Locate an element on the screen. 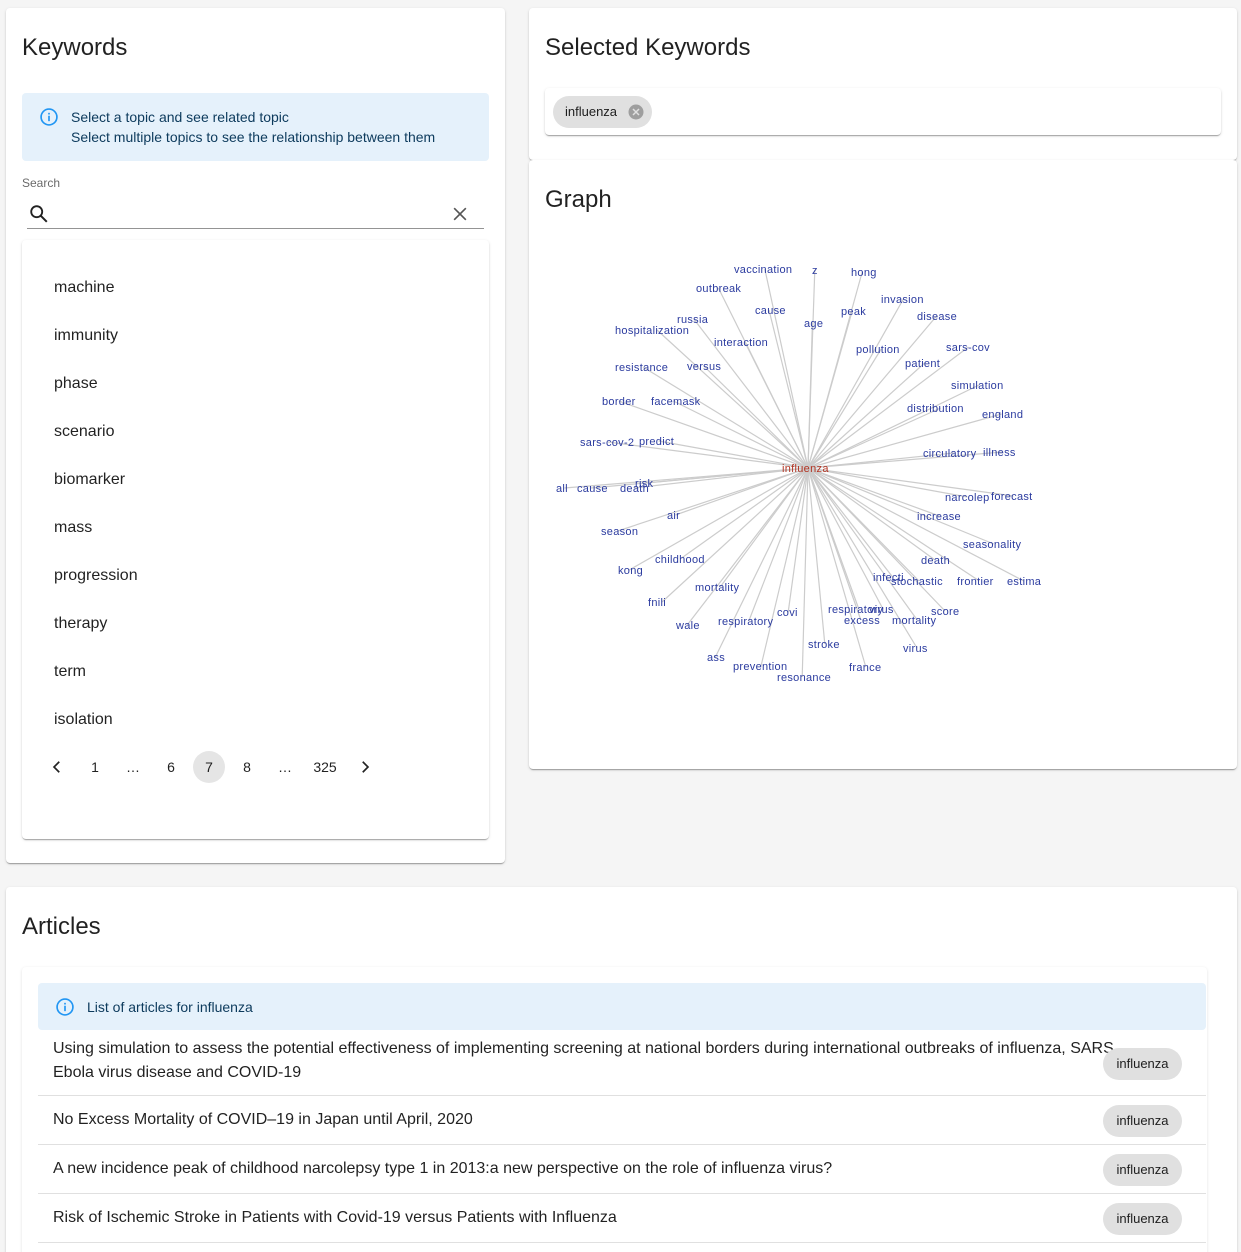 This screenshot has height=1252, width=1241. selected-keyword-chip: influenza is located at coordinates (602, 112).